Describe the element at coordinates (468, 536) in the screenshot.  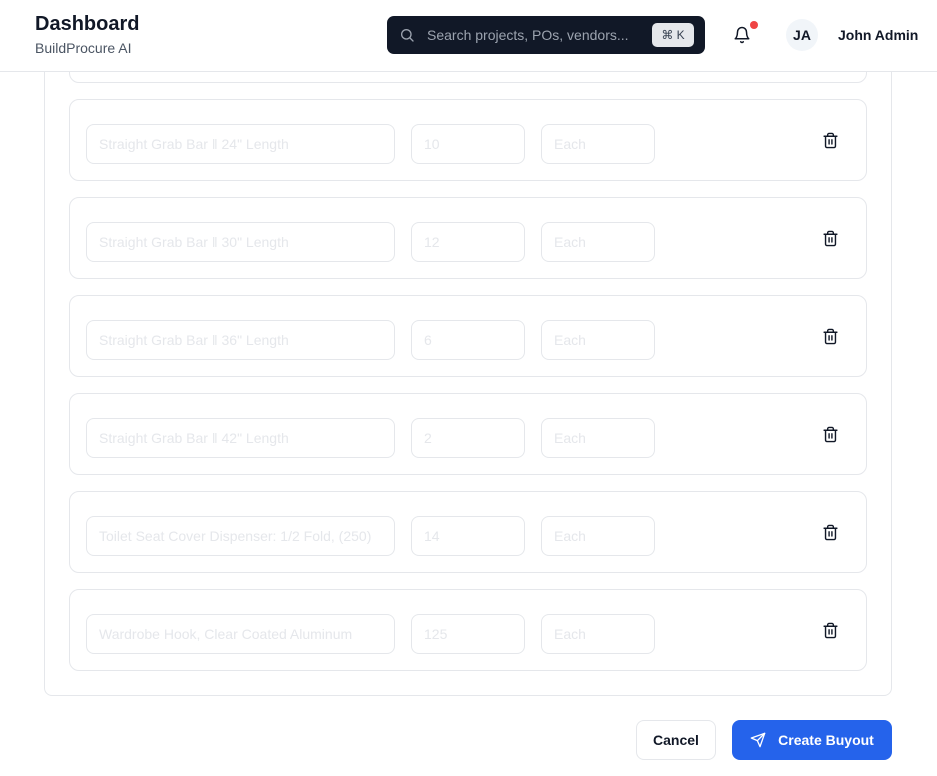
I see `item-quantity-field: 14` at that location.